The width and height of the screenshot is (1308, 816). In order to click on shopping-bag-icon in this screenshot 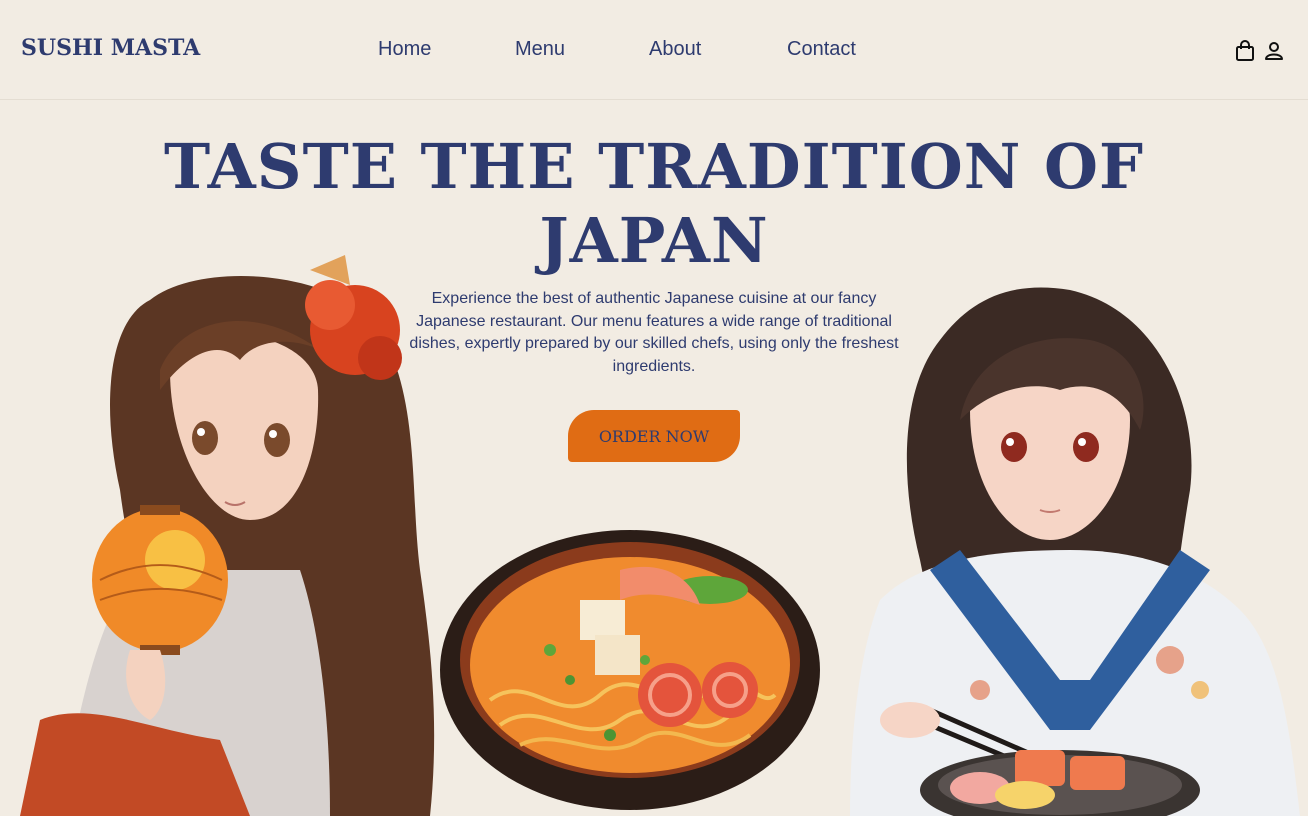, I will do `click(1245, 51)`.